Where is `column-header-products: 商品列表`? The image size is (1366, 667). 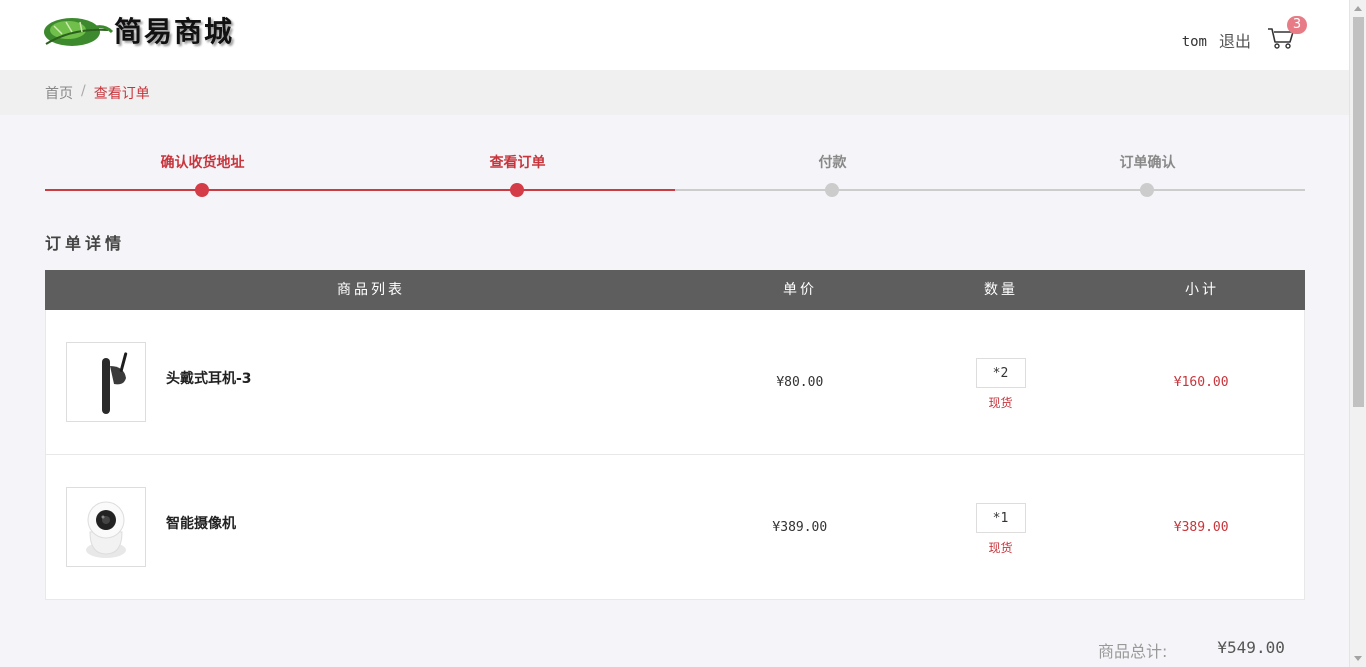
column-header-products: 商品列表 is located at coordinates (371, 290).